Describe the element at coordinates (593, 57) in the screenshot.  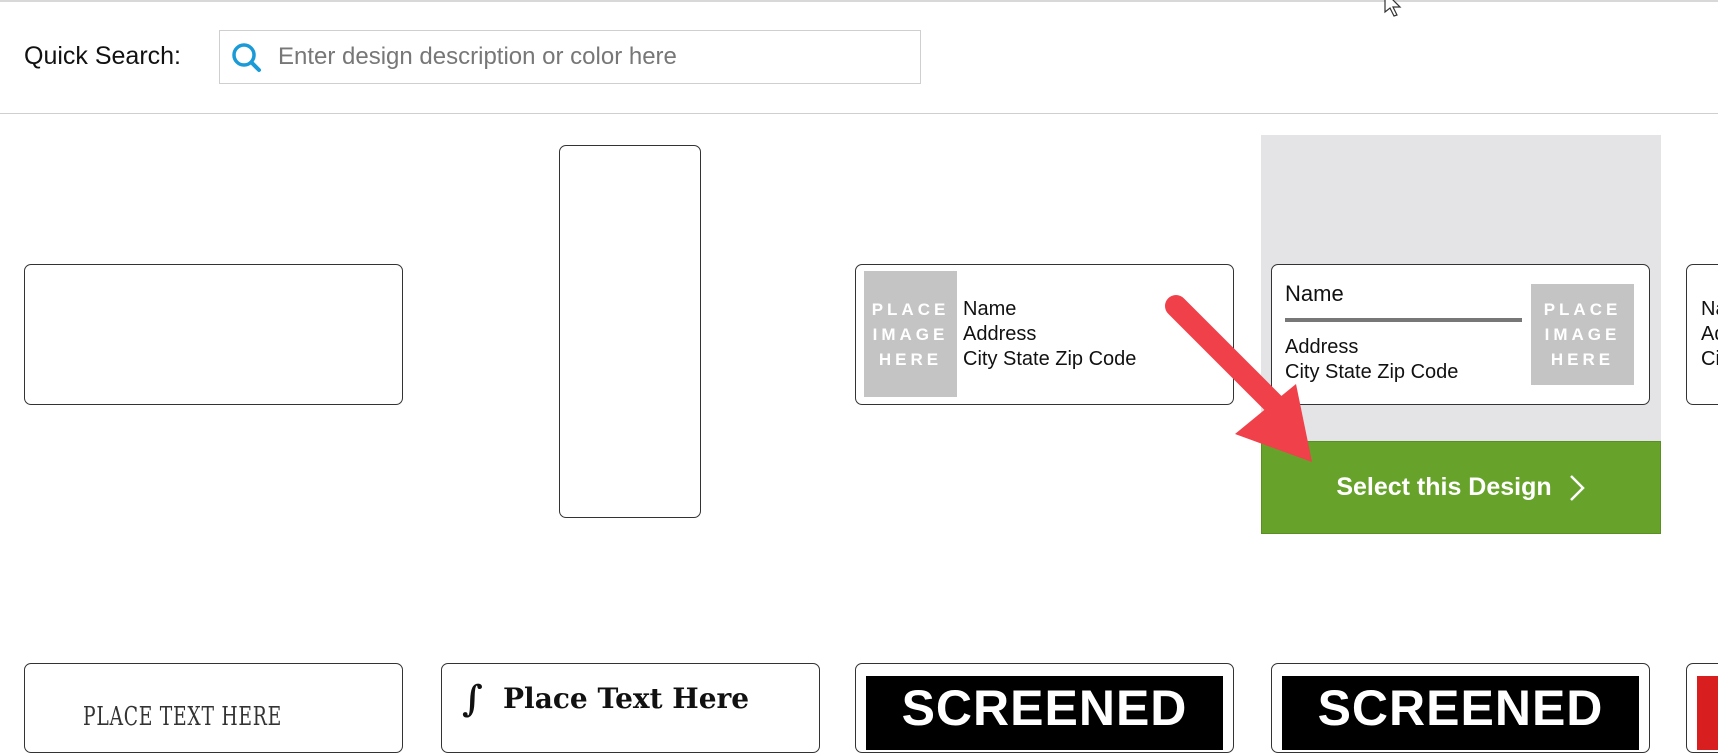
I see `search-input` at that location.